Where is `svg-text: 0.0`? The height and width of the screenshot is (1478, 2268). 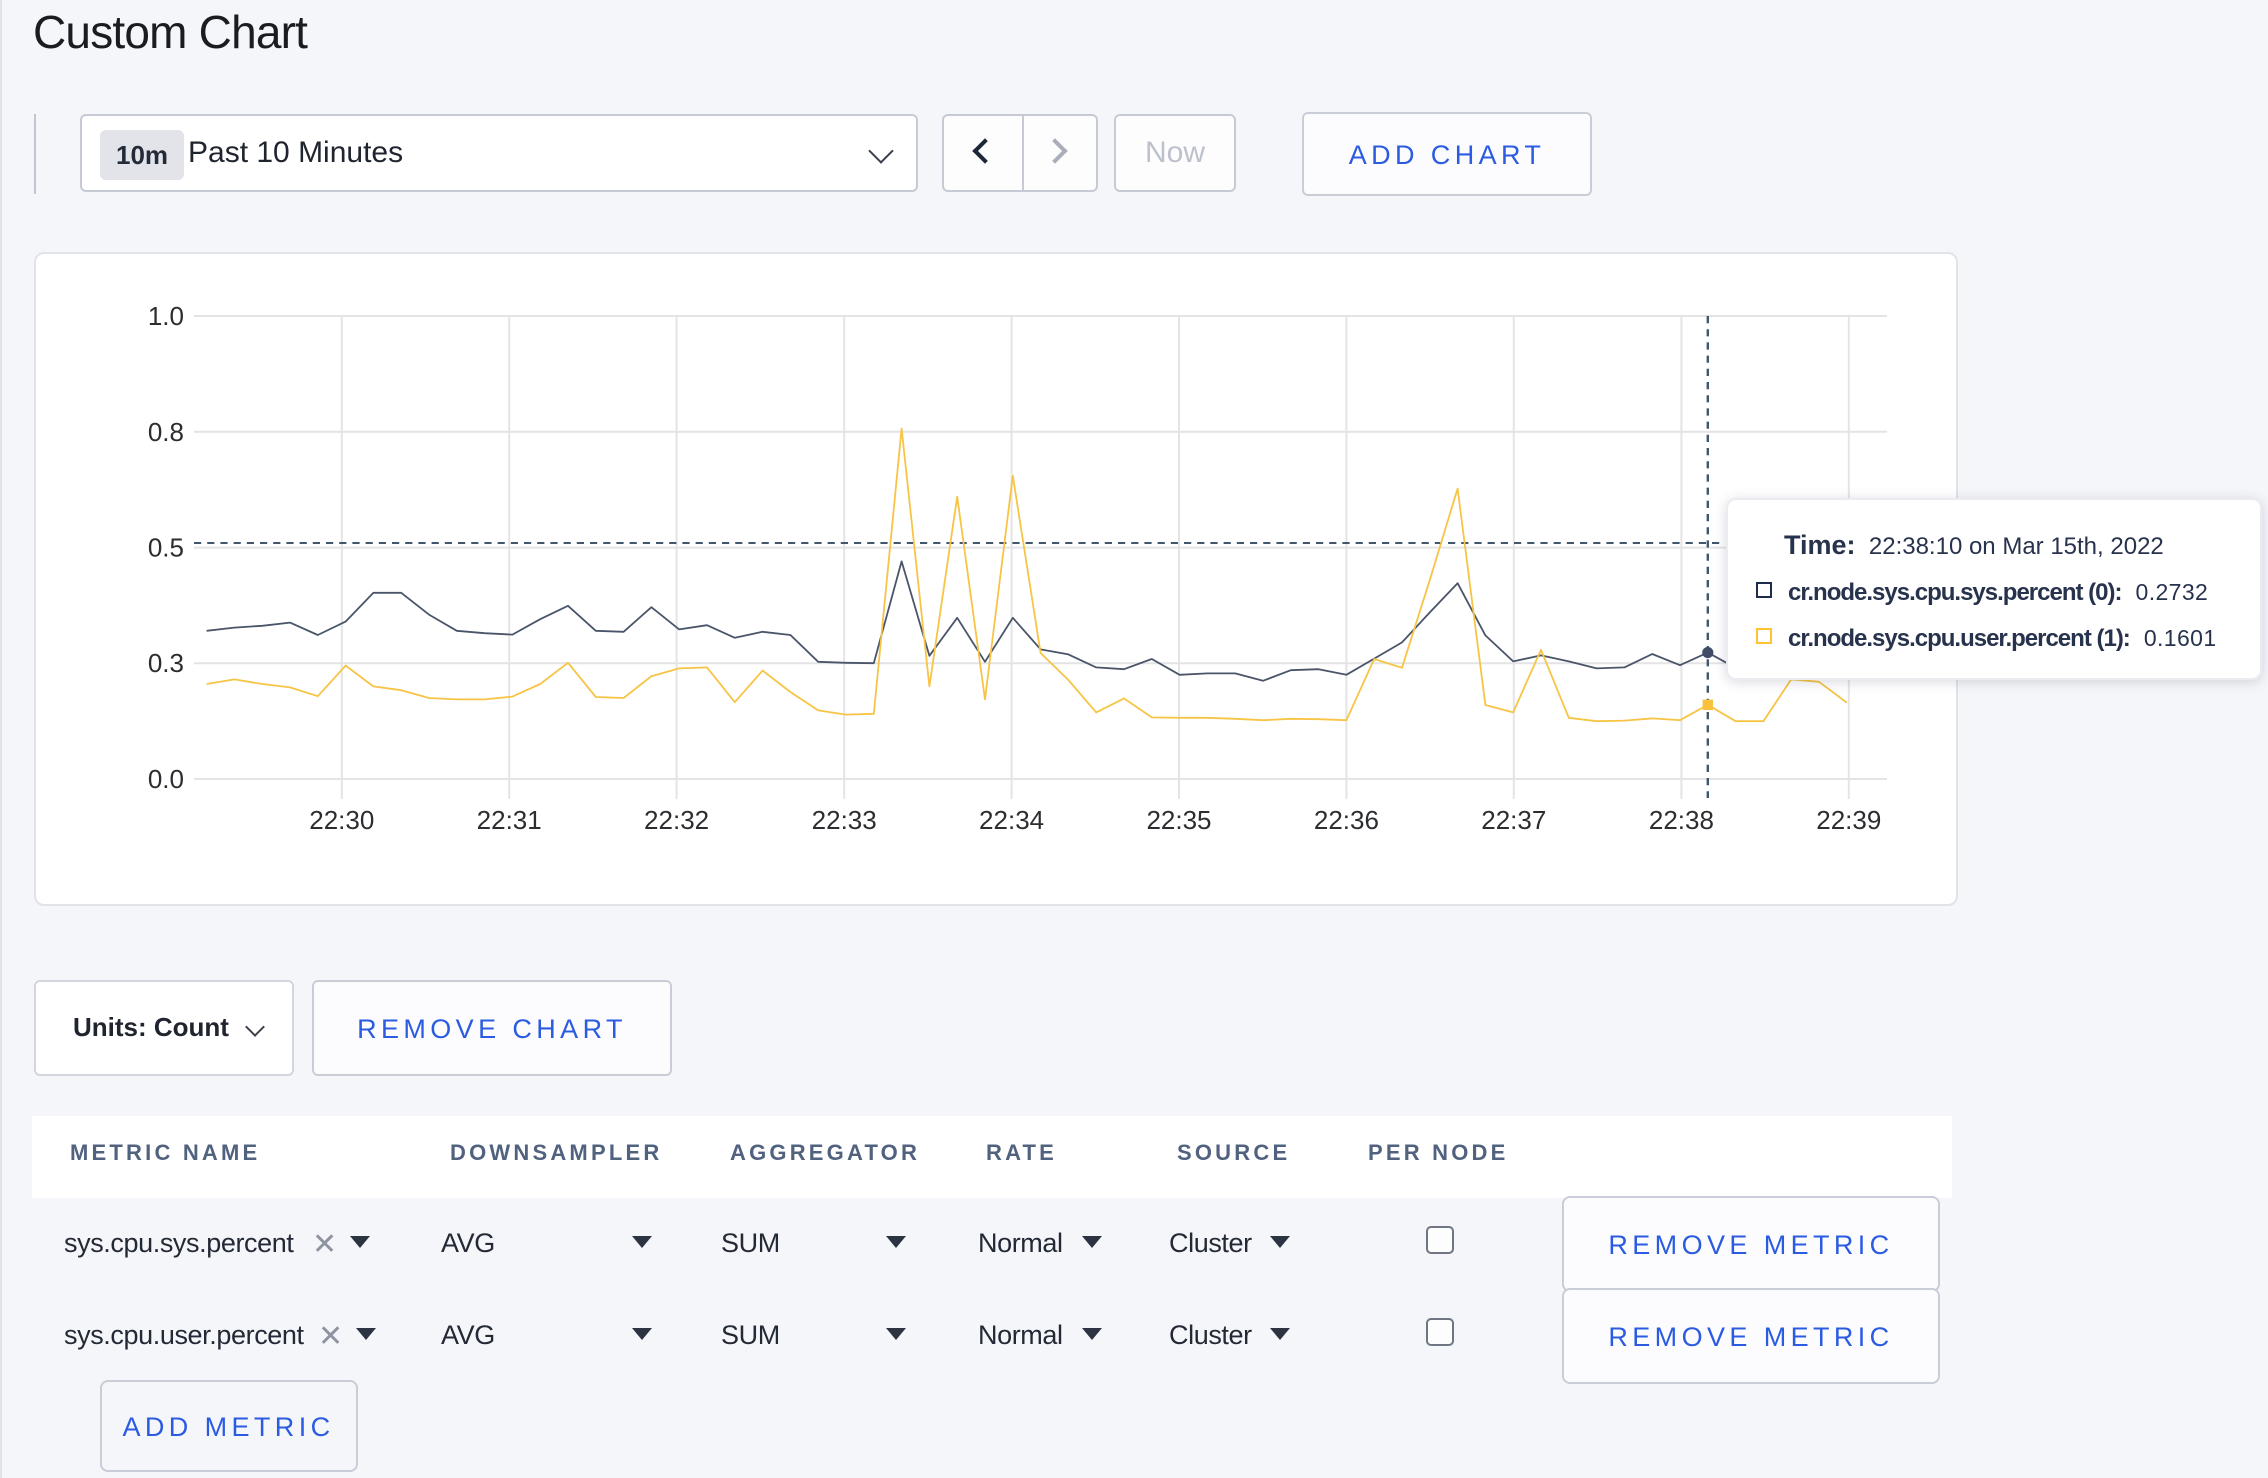
svg-text: 0.0 is located at coordinates (166, 779).